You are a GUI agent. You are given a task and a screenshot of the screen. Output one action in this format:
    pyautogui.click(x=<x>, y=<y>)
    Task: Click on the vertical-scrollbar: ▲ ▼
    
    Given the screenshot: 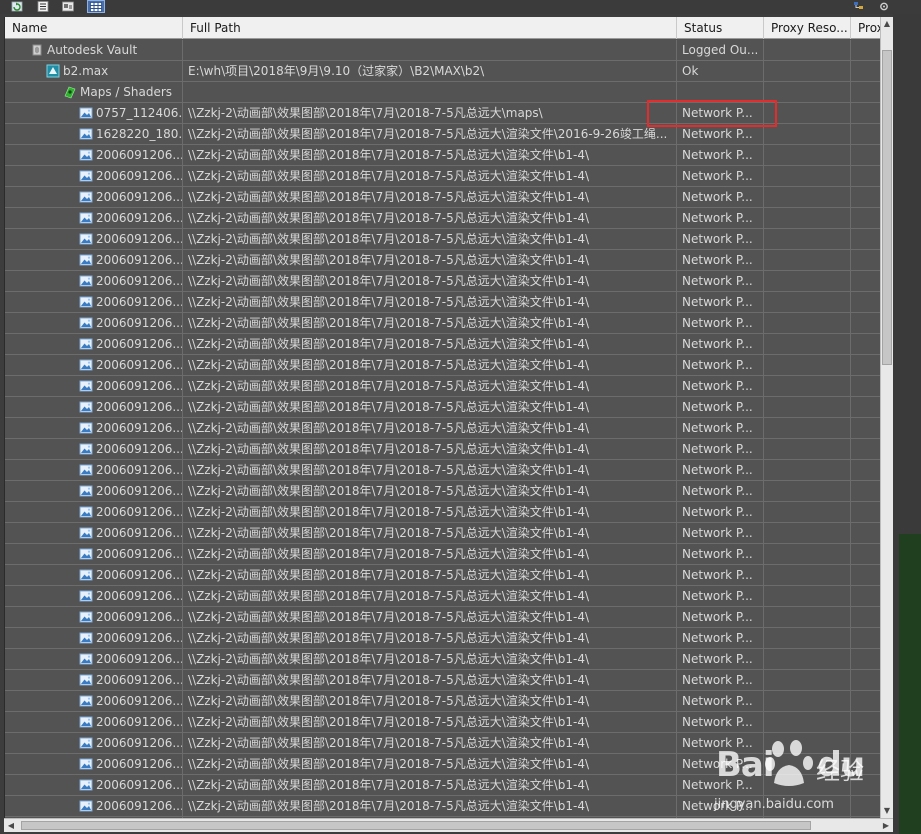 What is the action you would take?
    pyautogui.click(x=886, y=417)
    